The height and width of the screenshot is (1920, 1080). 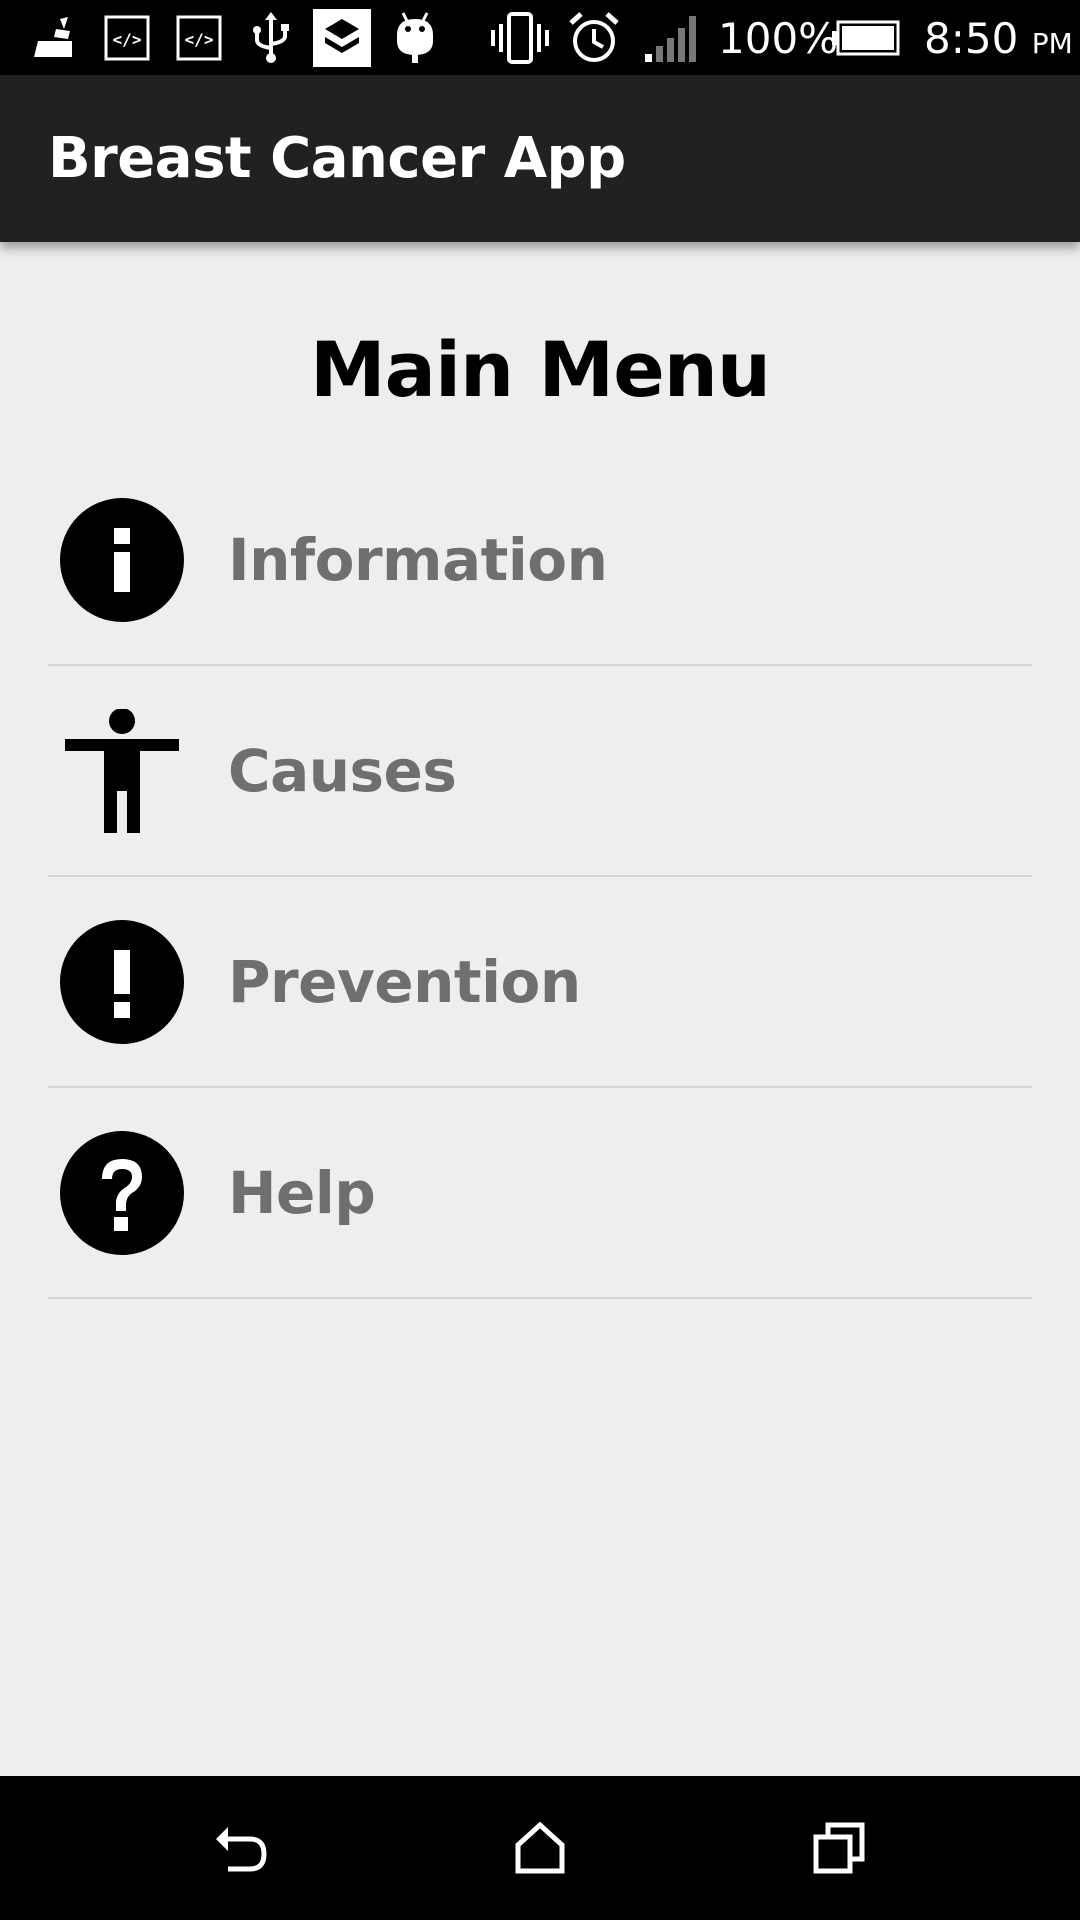 What do you see at coordinates (337, 158) in the screenshot?
I see `app-title: Breast Cancer App` at bounding box center [337, 158].